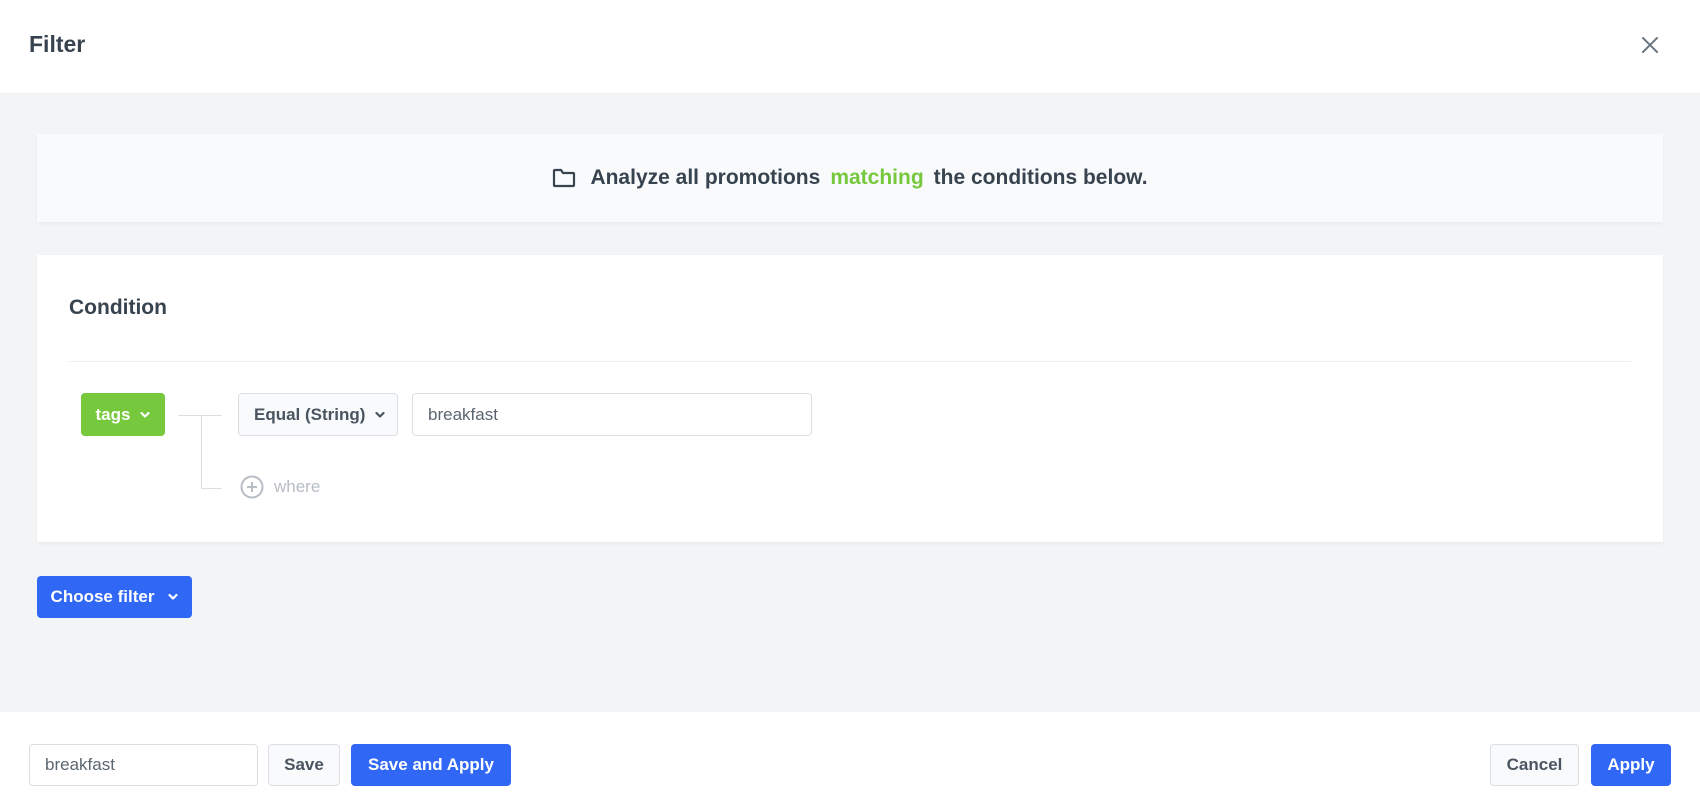 The width and height of the screenshot is (1700, 812). Describe the element at coordinates (143, 765) in the screenshot. I see `filter-name-input` at that location.